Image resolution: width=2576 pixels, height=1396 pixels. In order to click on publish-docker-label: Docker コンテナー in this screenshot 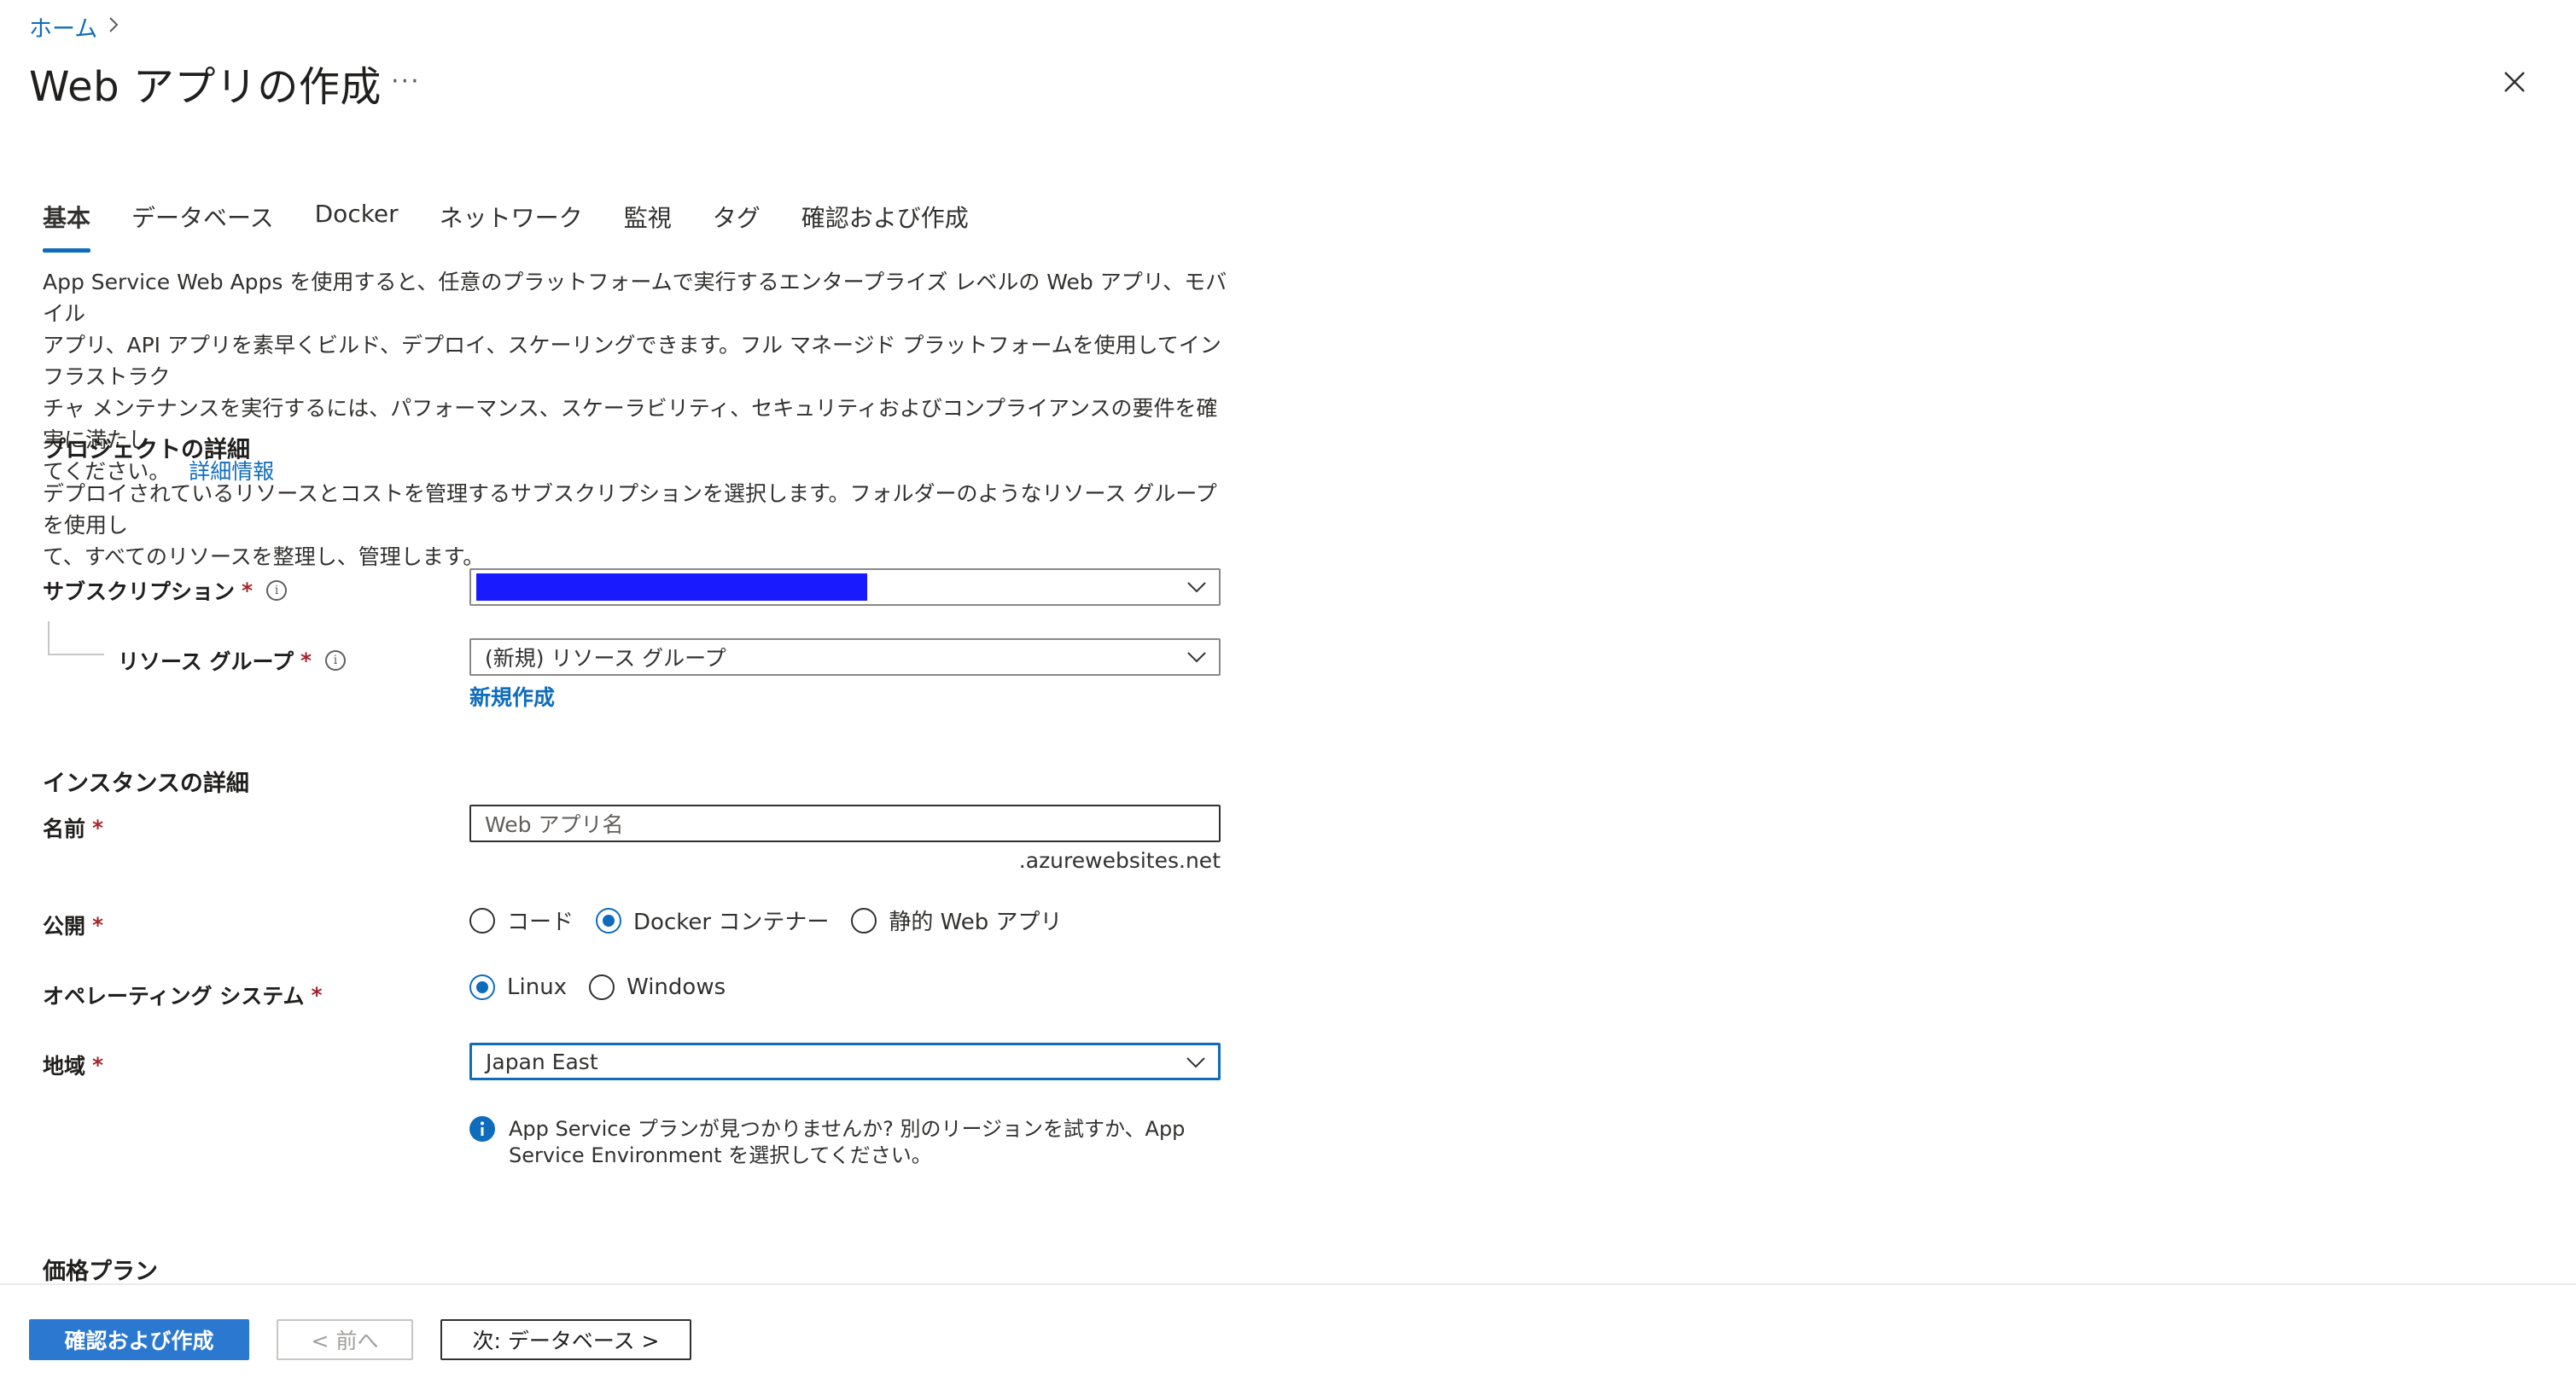, I will do `click(731, 923)`.